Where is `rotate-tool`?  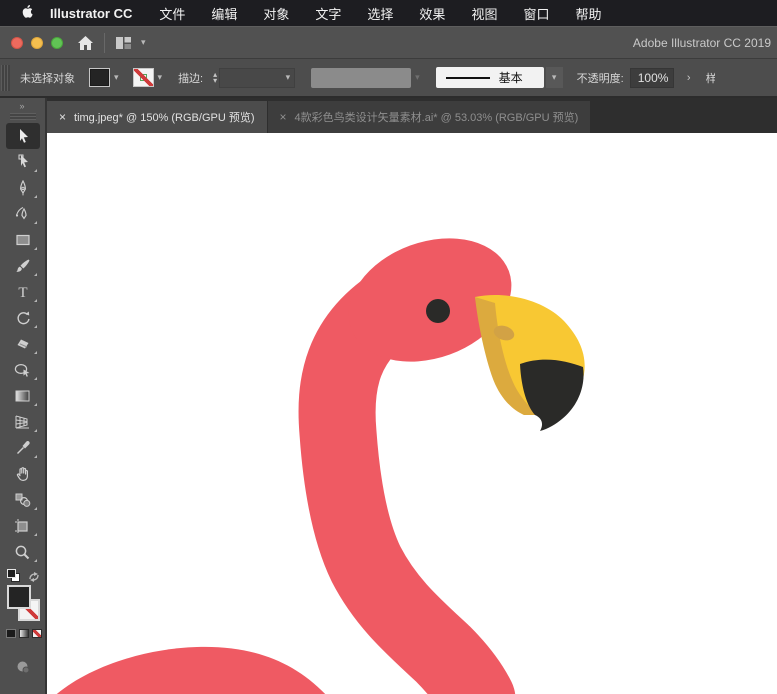 rotate-tool is located at coordinates (23, 318).